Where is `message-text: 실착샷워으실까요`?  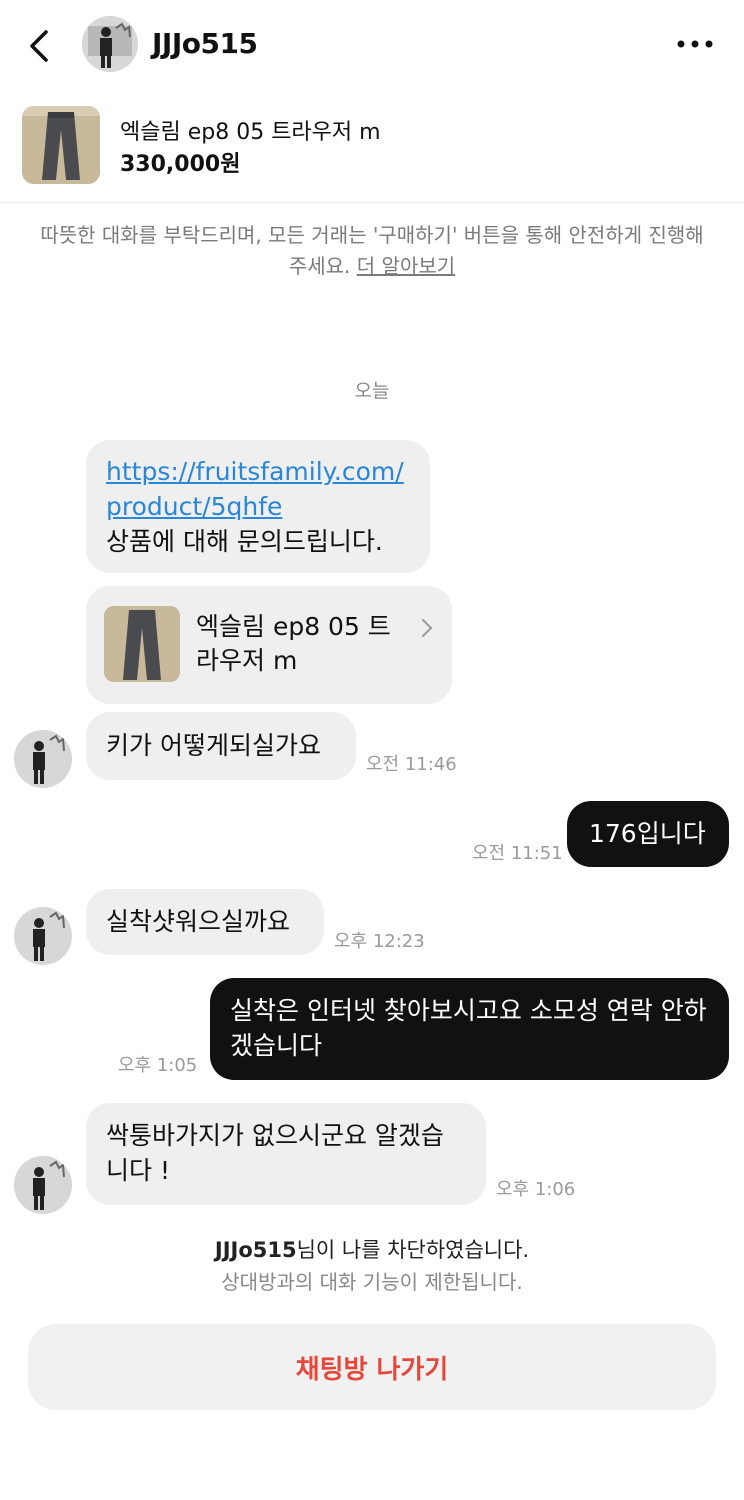 message-text: 실착샷워으실까요 is located at coordinates (198, 921).